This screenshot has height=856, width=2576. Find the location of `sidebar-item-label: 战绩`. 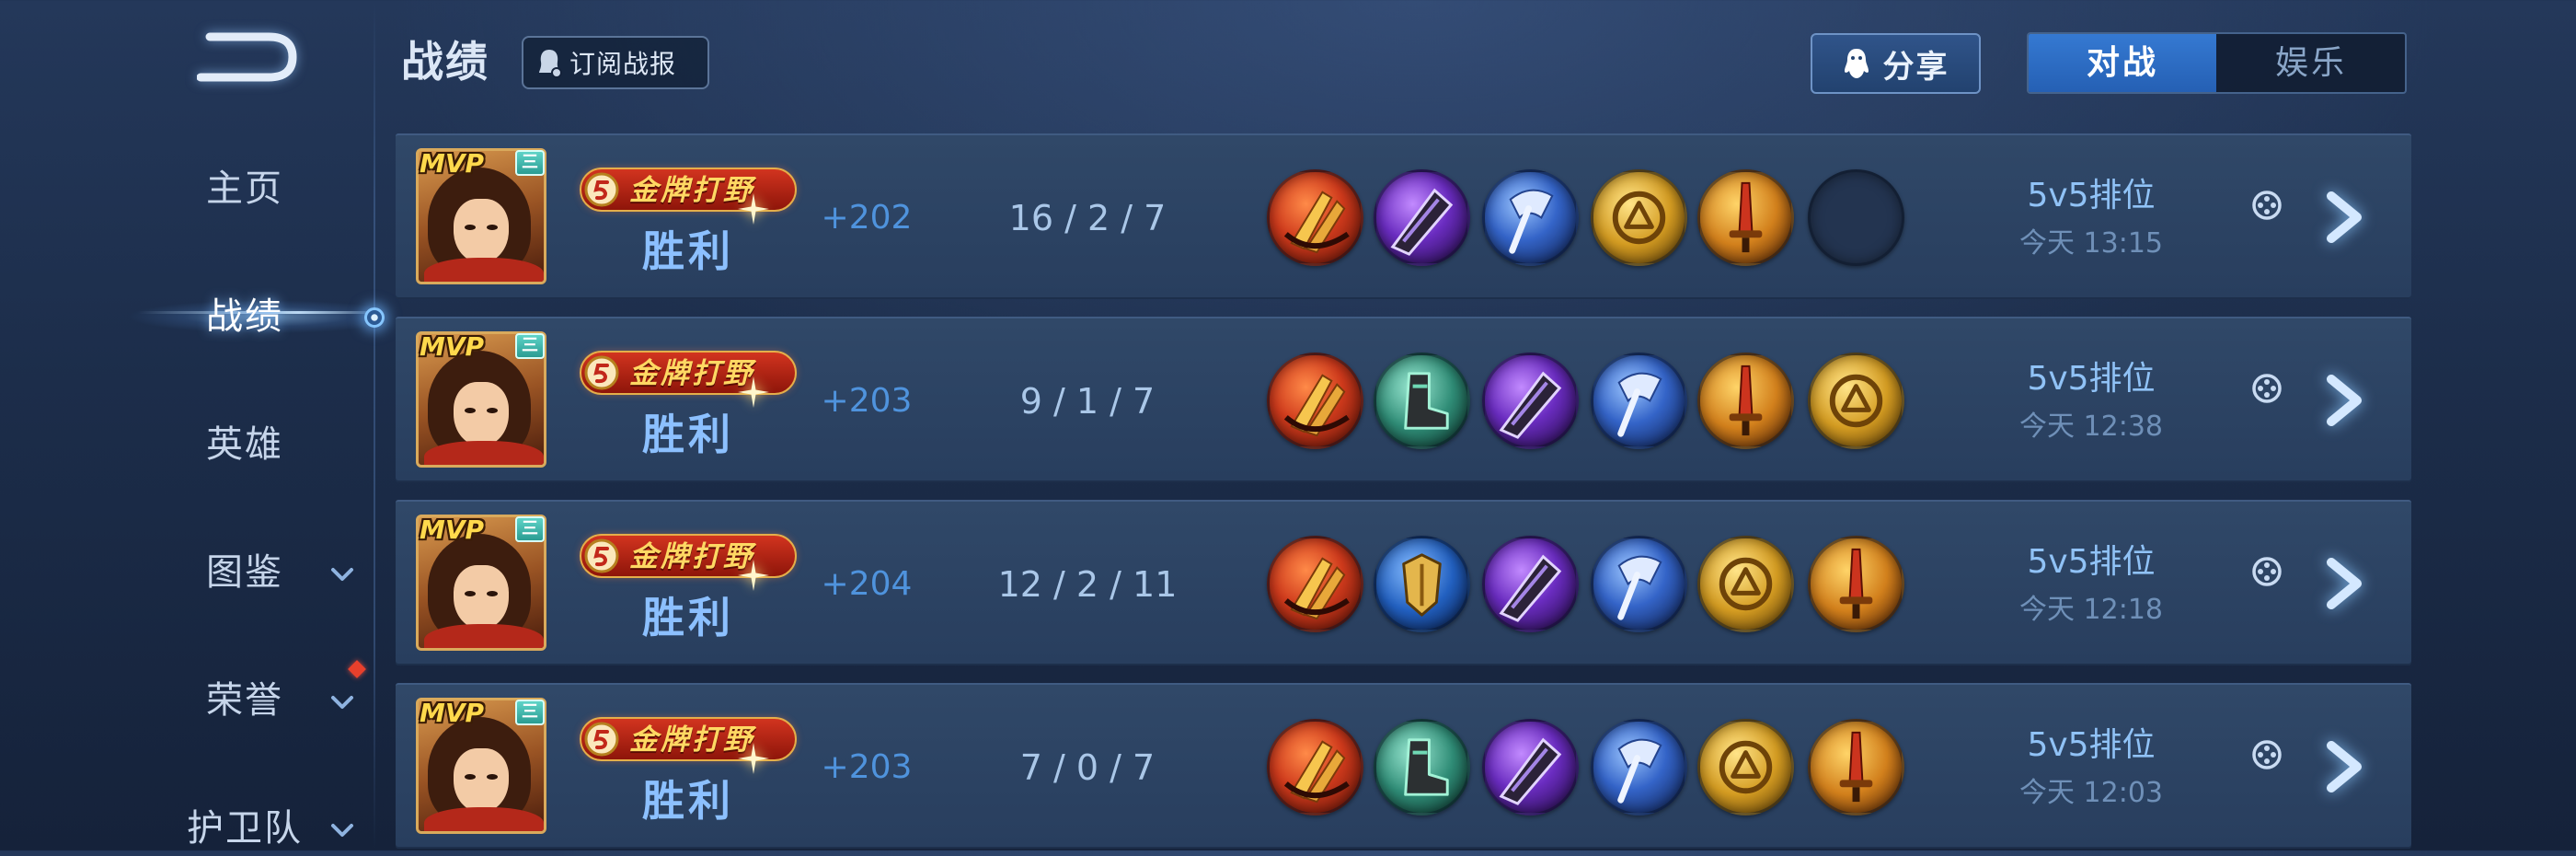

sidebar-item-label: 战绩 is located at coordinates (244, 316).